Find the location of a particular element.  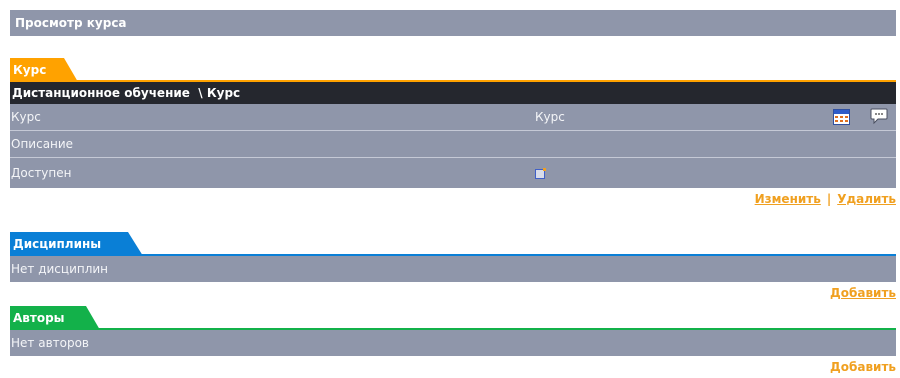

disciplines-actions: Добавить is located at coordinates (453, 293).